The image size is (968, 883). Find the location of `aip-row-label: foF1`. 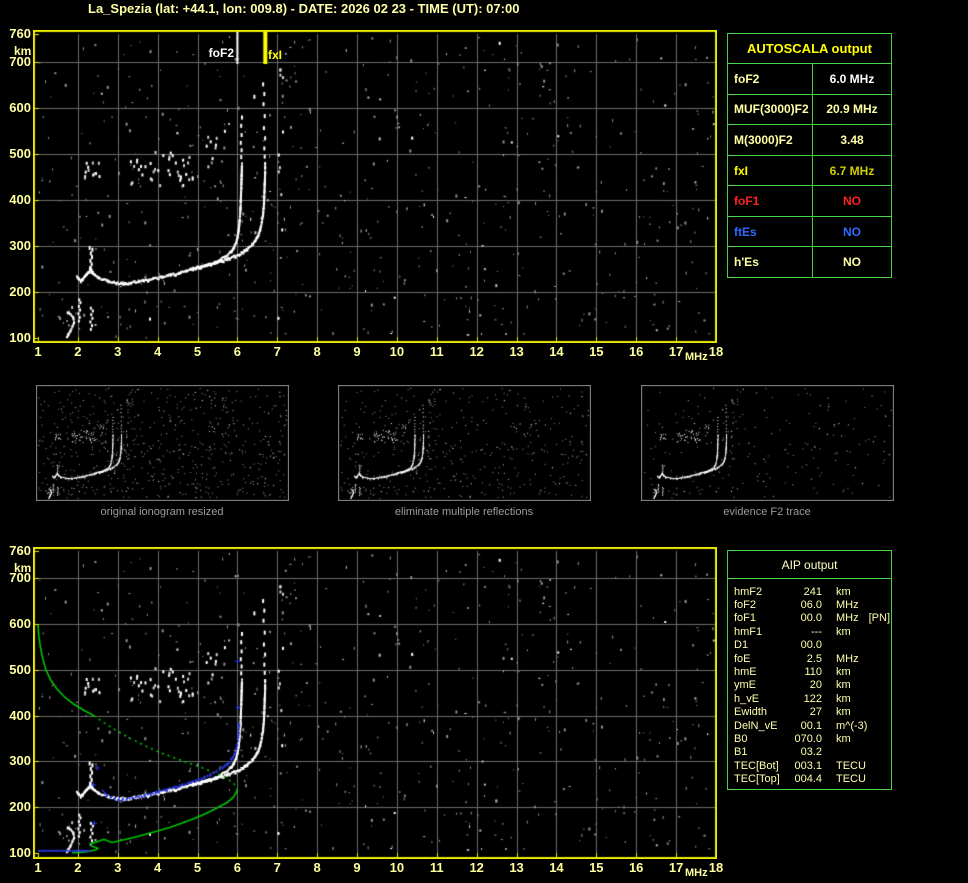

aip-row-label: foF1 is located at coordinates (745, 618).